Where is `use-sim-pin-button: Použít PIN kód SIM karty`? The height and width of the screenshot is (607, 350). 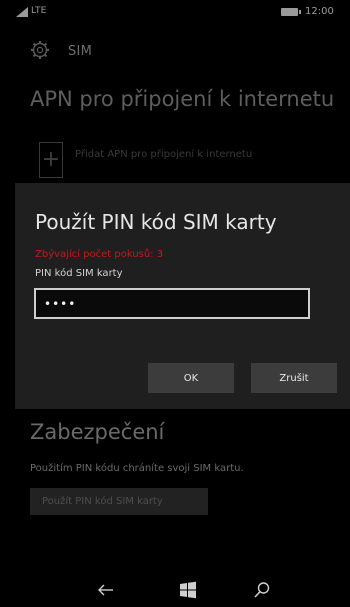 use-sim-pin-button: Použít PIN kód SIM karty is located at coordinates (119, 501).